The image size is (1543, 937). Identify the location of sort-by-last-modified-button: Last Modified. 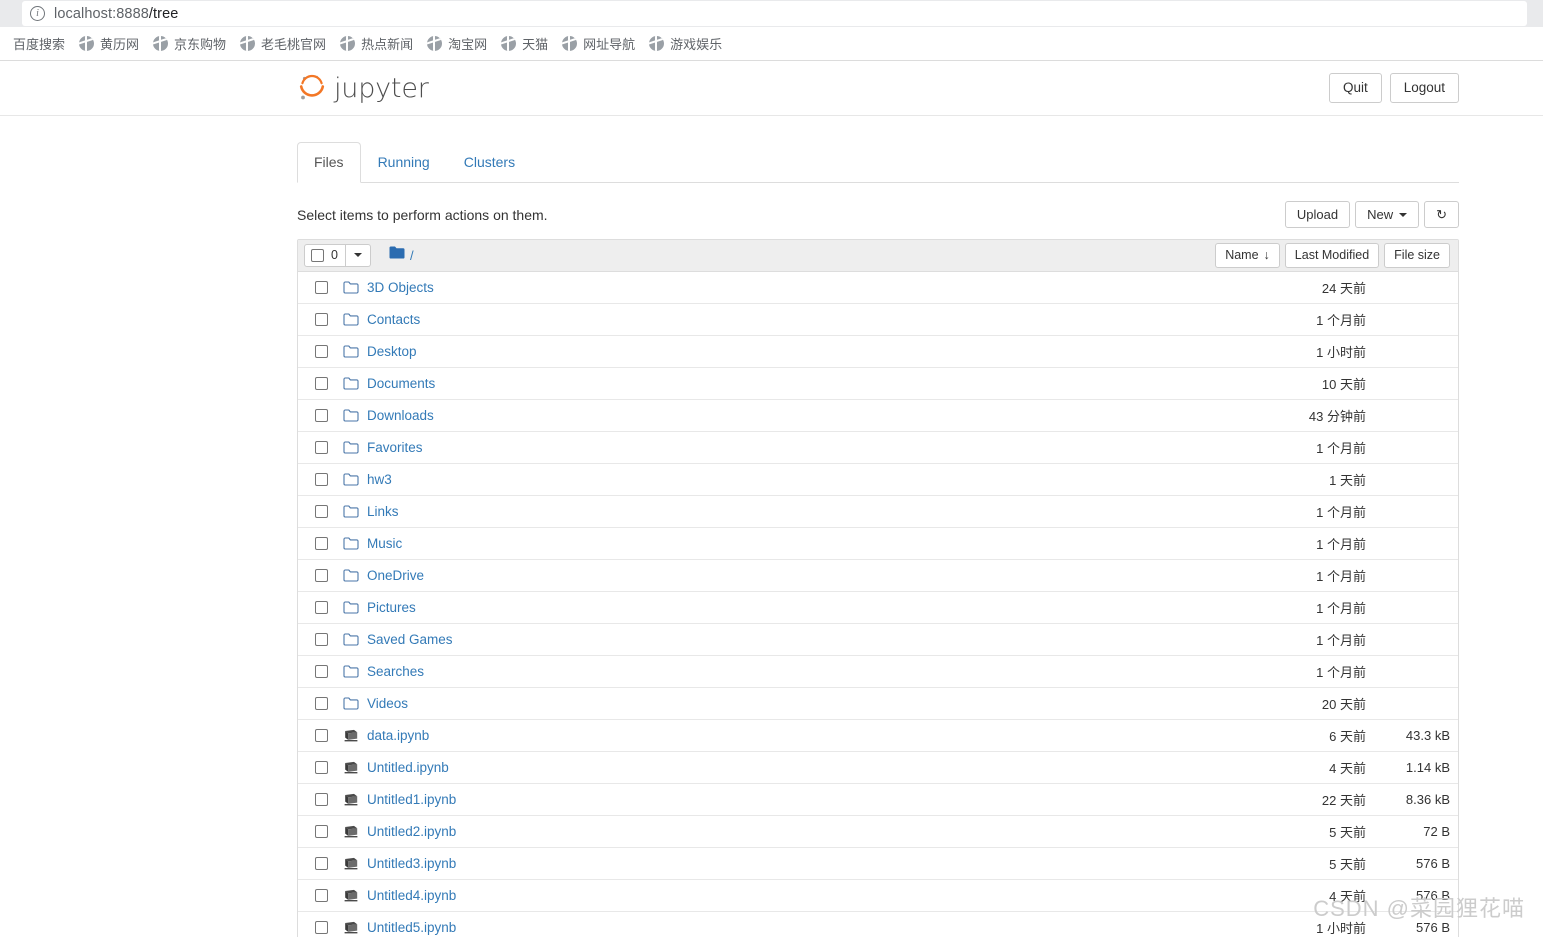
(1332, 255).